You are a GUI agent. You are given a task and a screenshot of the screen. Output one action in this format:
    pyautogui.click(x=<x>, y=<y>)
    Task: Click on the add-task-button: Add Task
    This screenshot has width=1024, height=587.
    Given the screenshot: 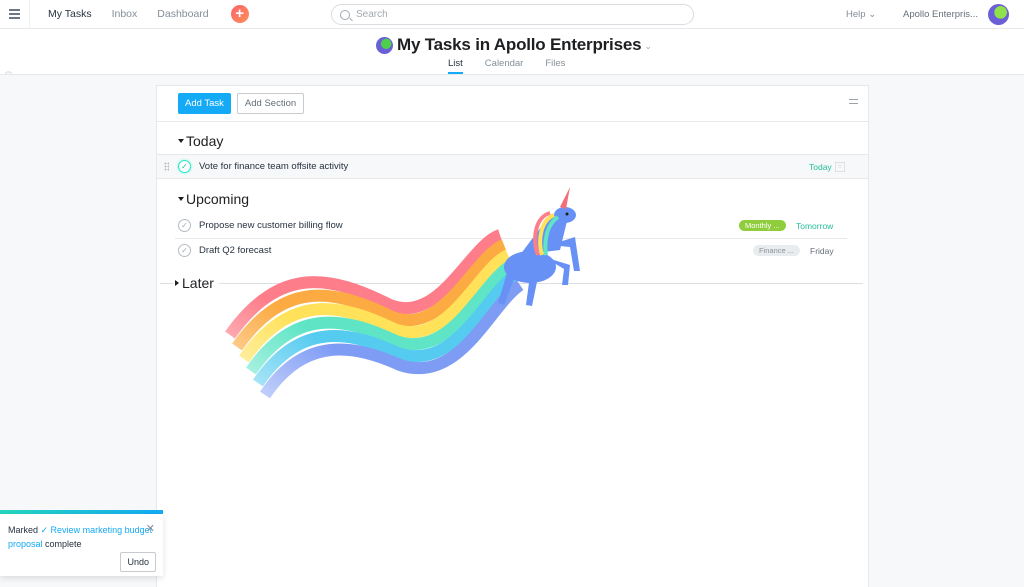 What is the action you would take?
    pyautogui.click(x=204, y=103)
    